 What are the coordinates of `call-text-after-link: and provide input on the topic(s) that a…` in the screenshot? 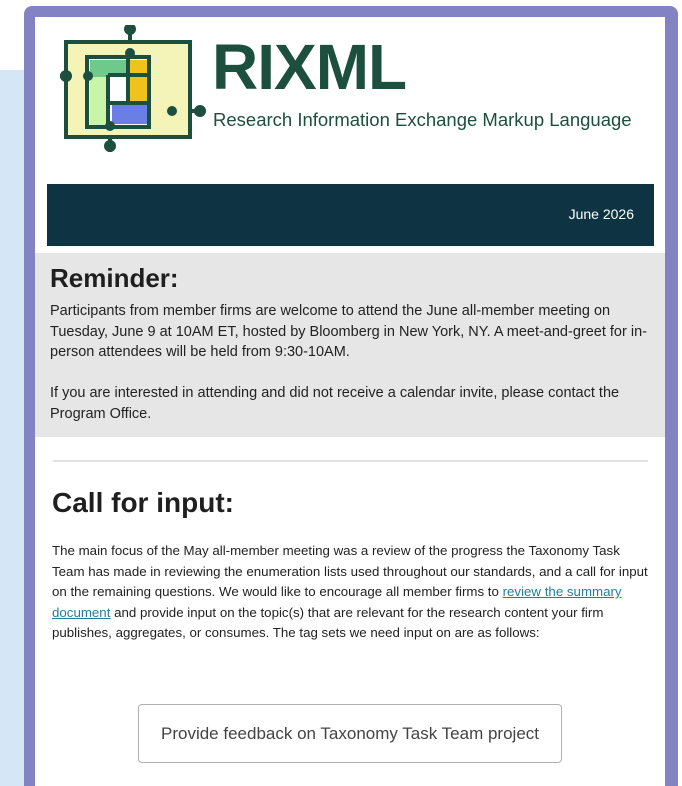 It's located at (328, 622).